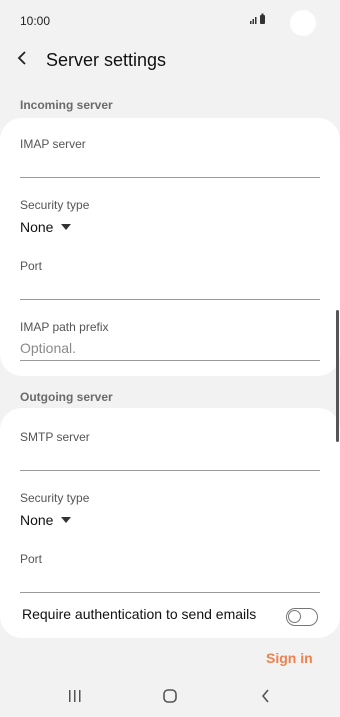  Describe the element at coordinates (170, 165) in the screenshot. I see `imap-server-input` at that location.